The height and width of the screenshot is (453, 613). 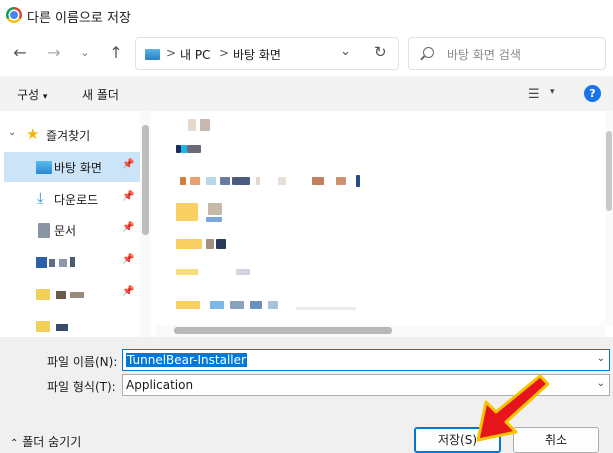 What do you see at coordinates (14, 15) in the screenshot?
I see `chrome-icon` at bounding box center [14, 15].